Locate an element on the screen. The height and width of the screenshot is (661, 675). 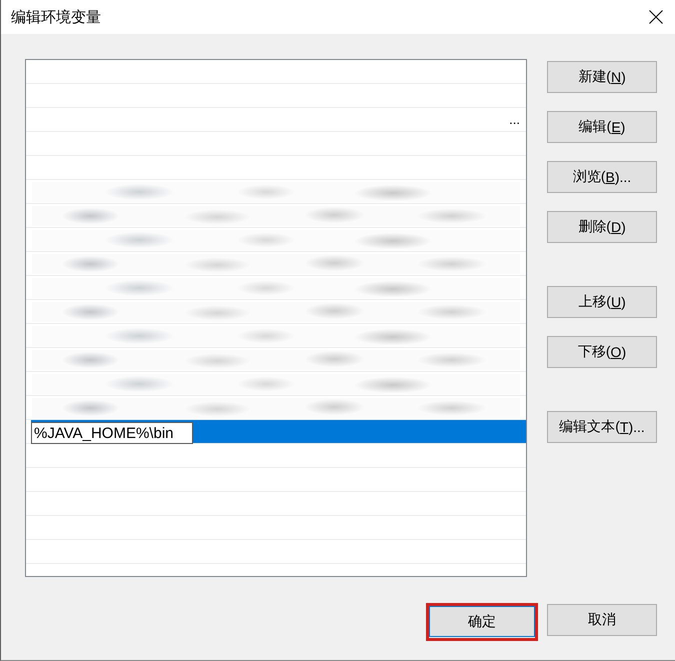
path-input-field: %JAVA_HOME%\bin is located at coordinates (112, 433).